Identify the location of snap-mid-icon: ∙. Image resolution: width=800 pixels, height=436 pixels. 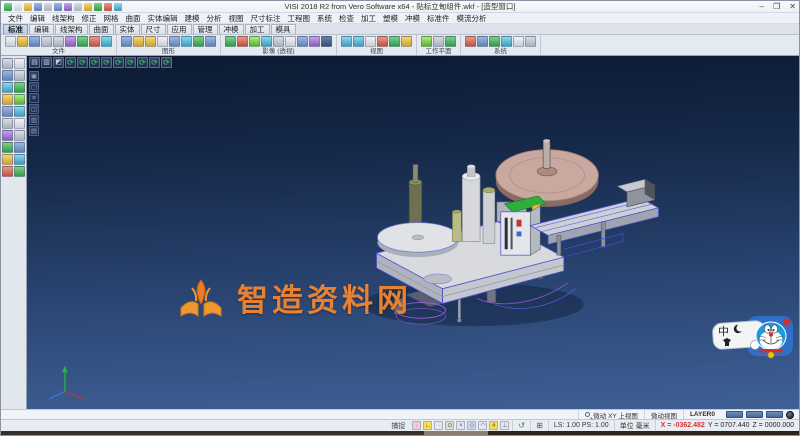
(439, 425).